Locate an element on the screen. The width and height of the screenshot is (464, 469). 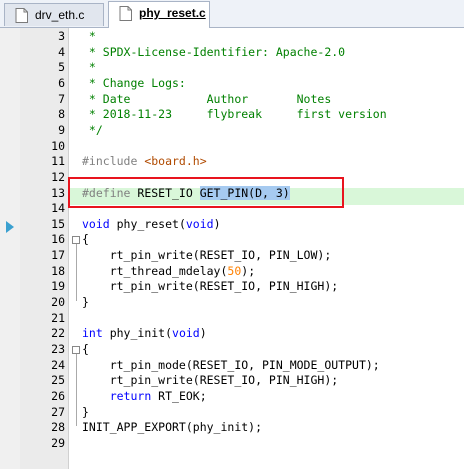
line-number: 10 is located at coordinates (58, 145).